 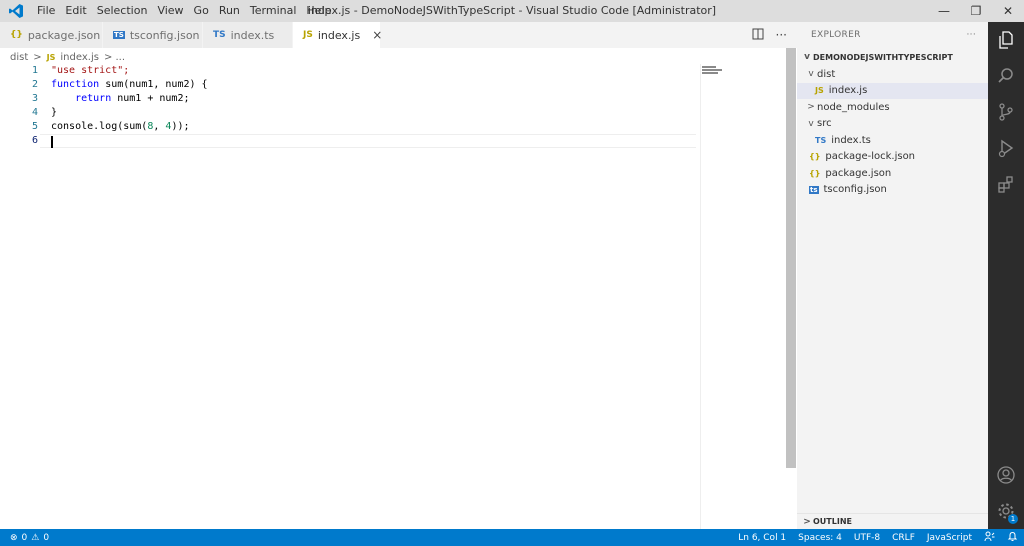 I want to click on error-icon: ⊗, so click(x=14, y=537).